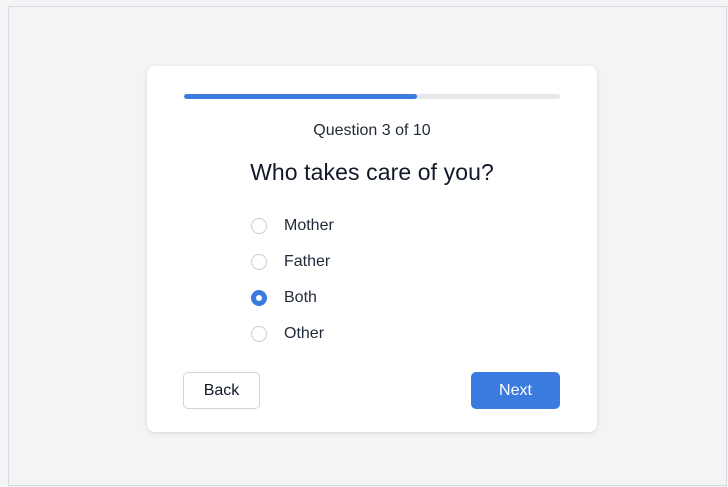 The image size is (728, 487). Describe the element at coordinates (372, 130) in the screenshot. I see `question-counter: Question 3 of 10` at that location.